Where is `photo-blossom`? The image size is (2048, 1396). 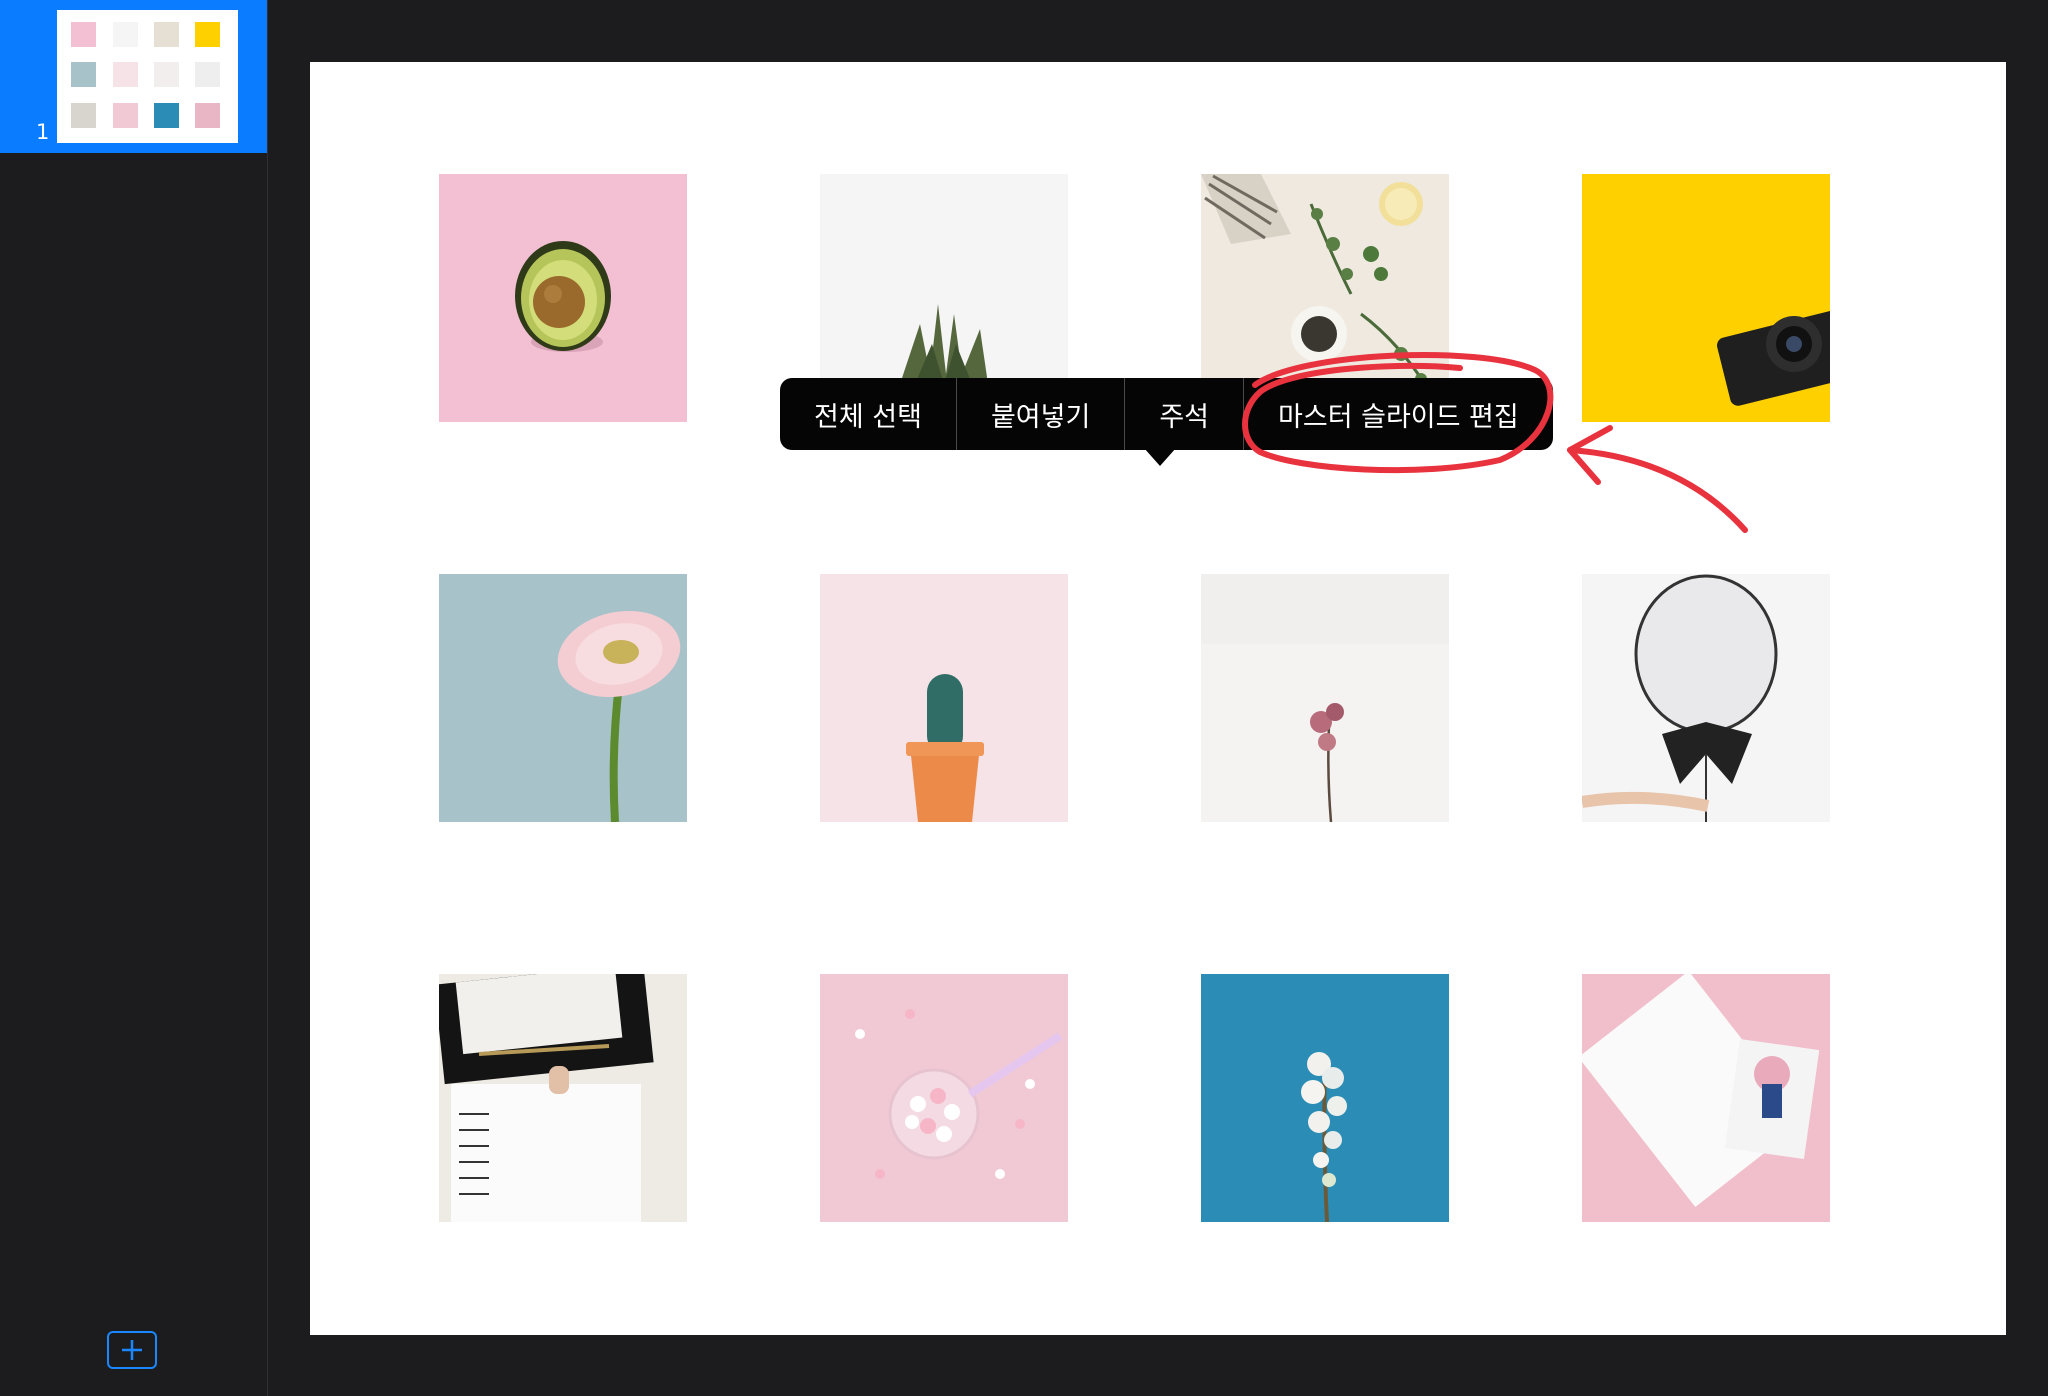 photo-blossom is located at coordinates (1325, 1098).